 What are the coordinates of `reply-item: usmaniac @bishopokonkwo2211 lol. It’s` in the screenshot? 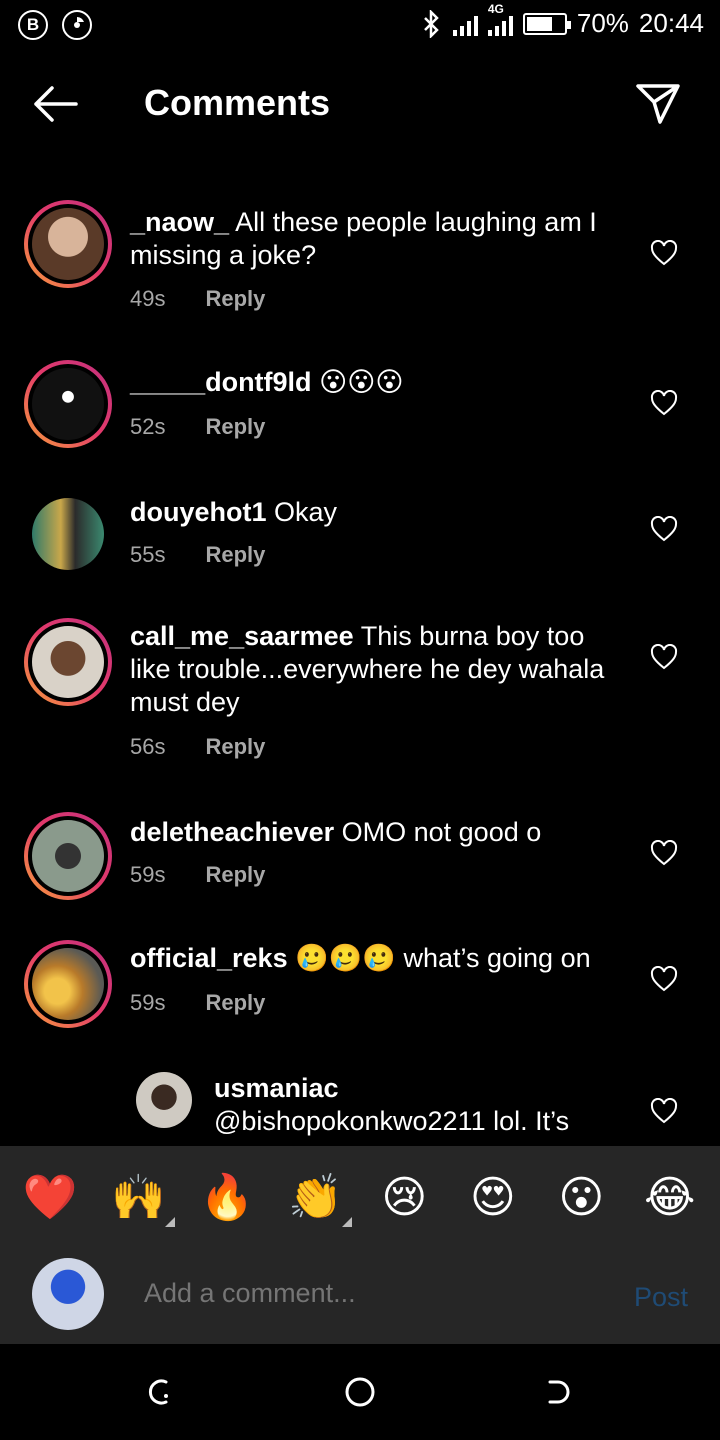 It's located at (360, 1107).